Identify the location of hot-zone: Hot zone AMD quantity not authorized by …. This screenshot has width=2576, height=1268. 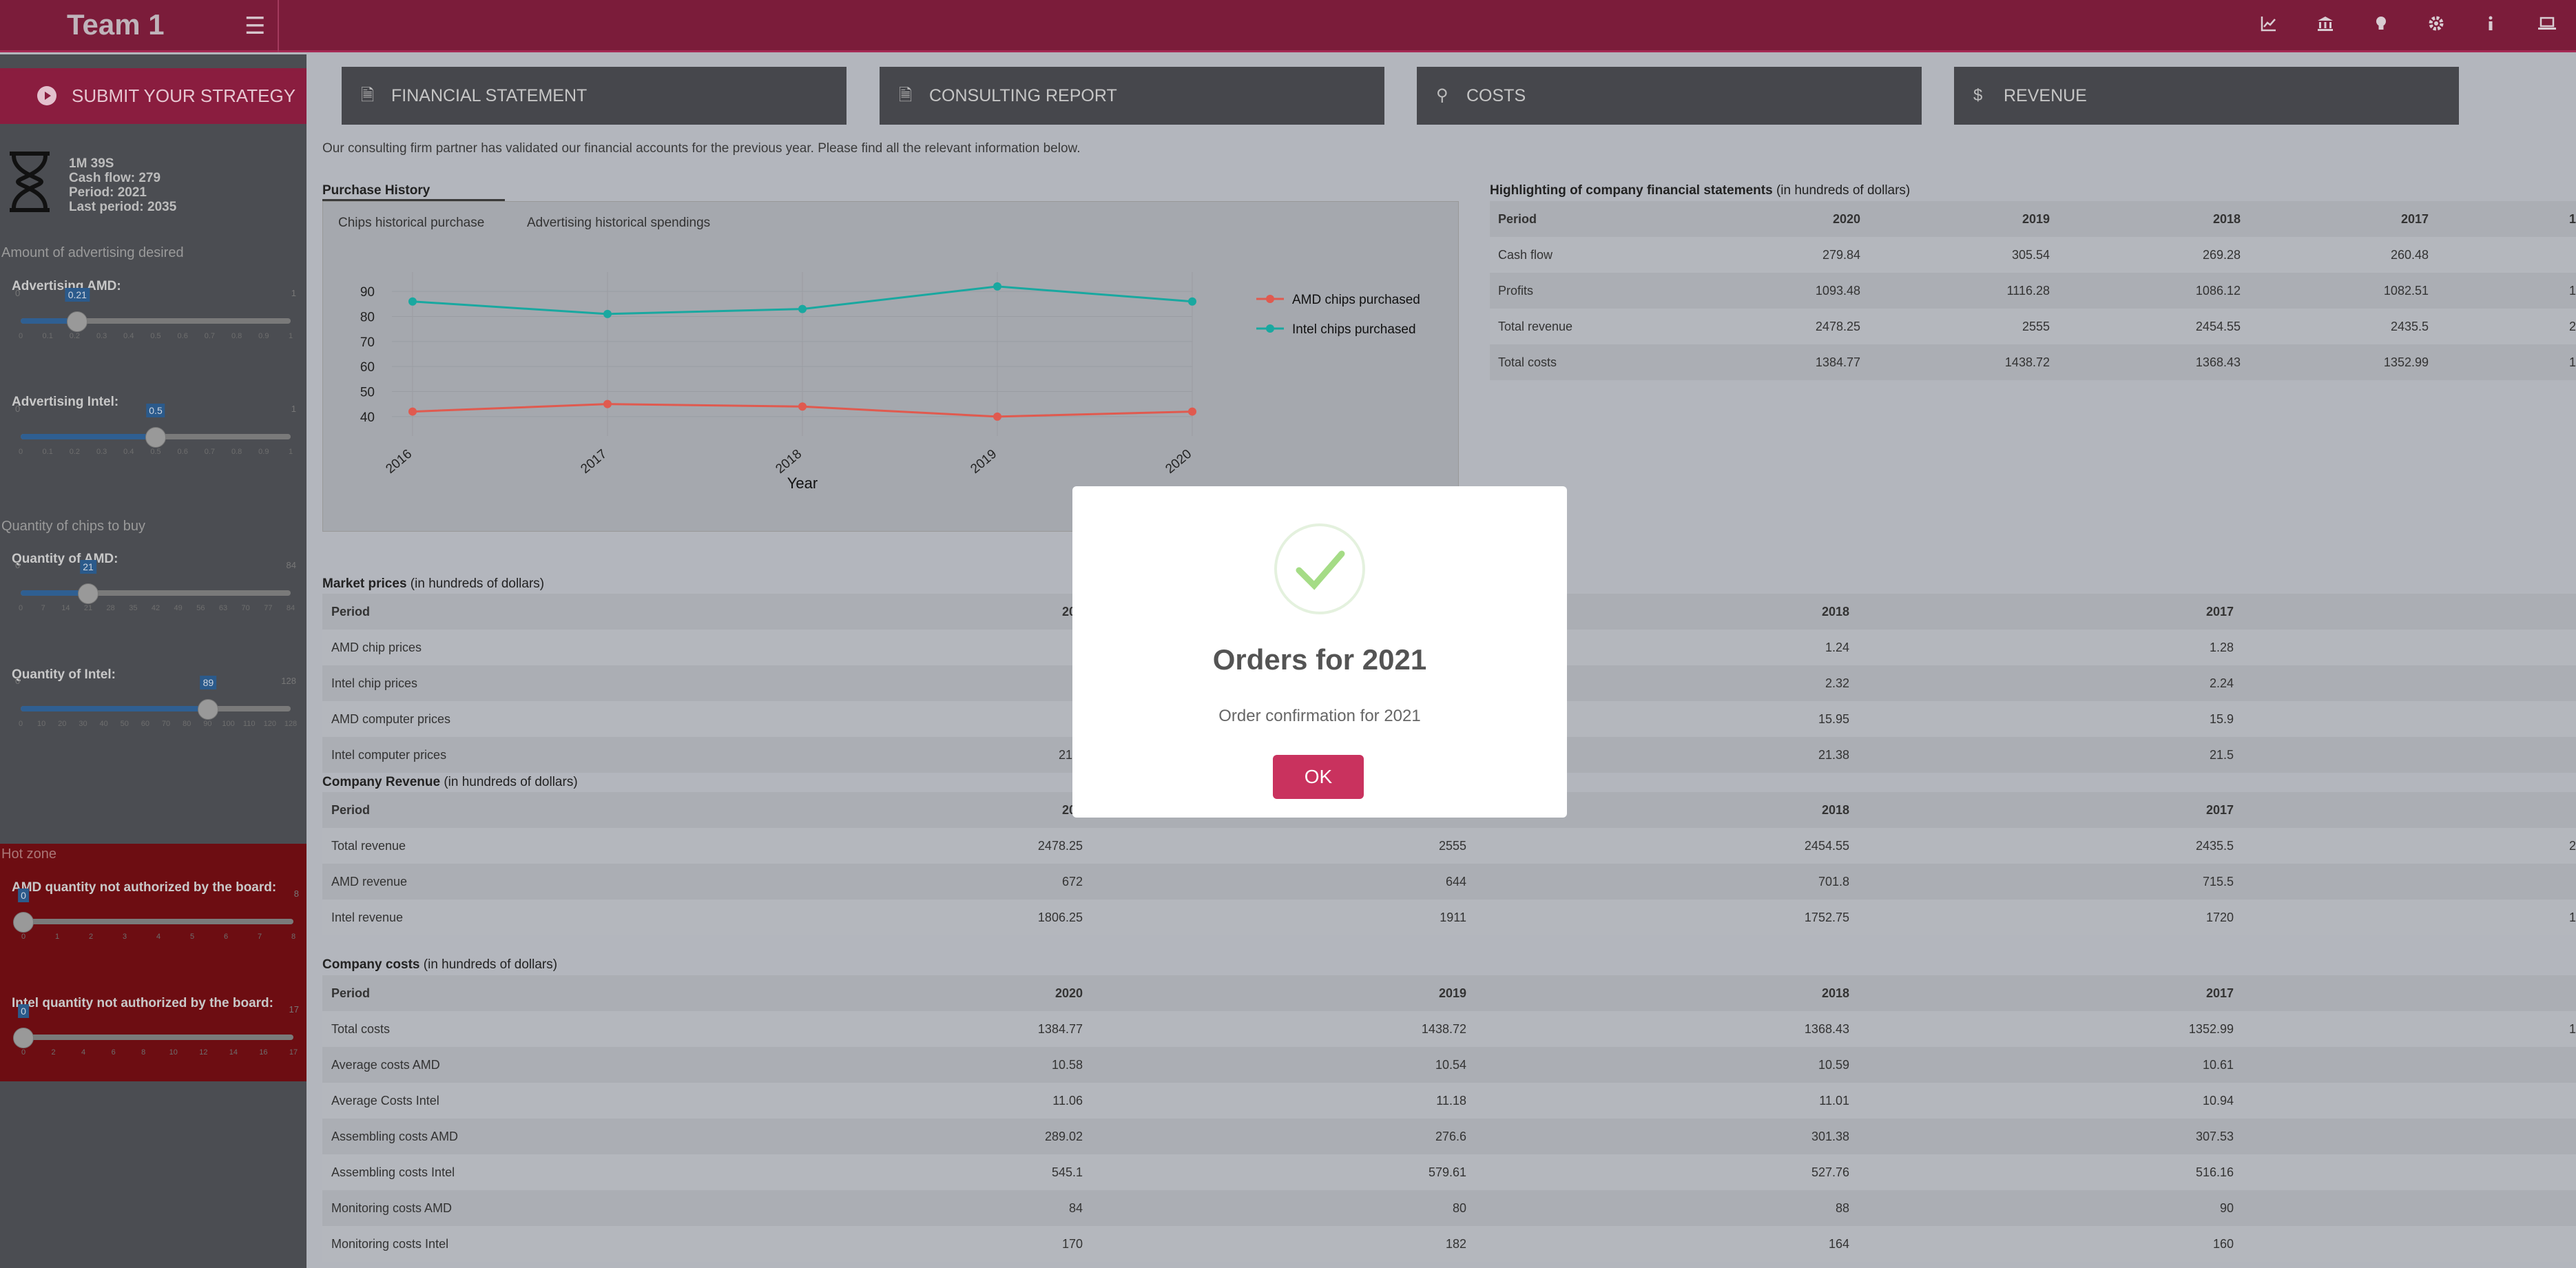
(153, 963).